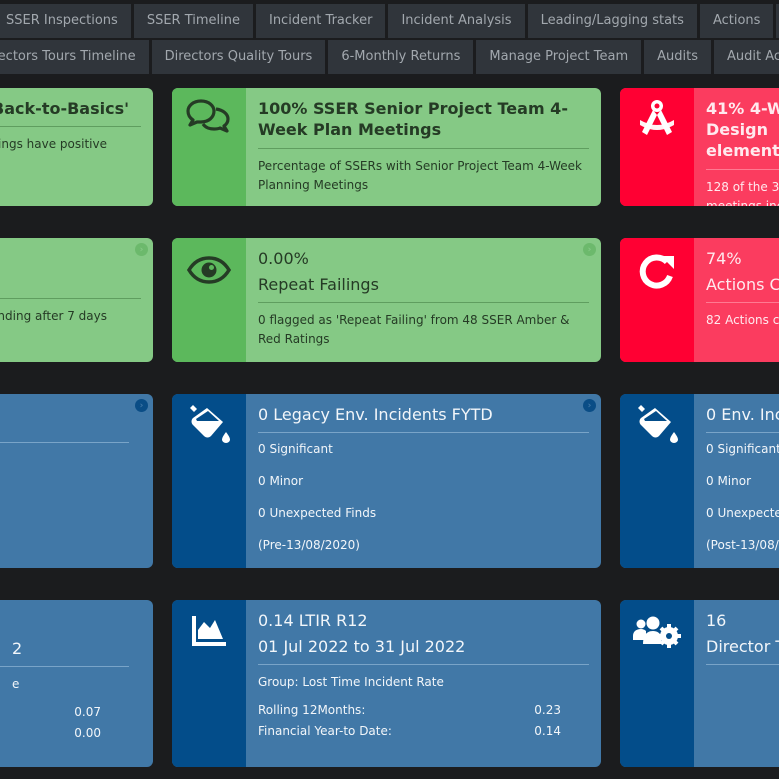  I want to click on stat-value: 0.07, so click(87, 712).